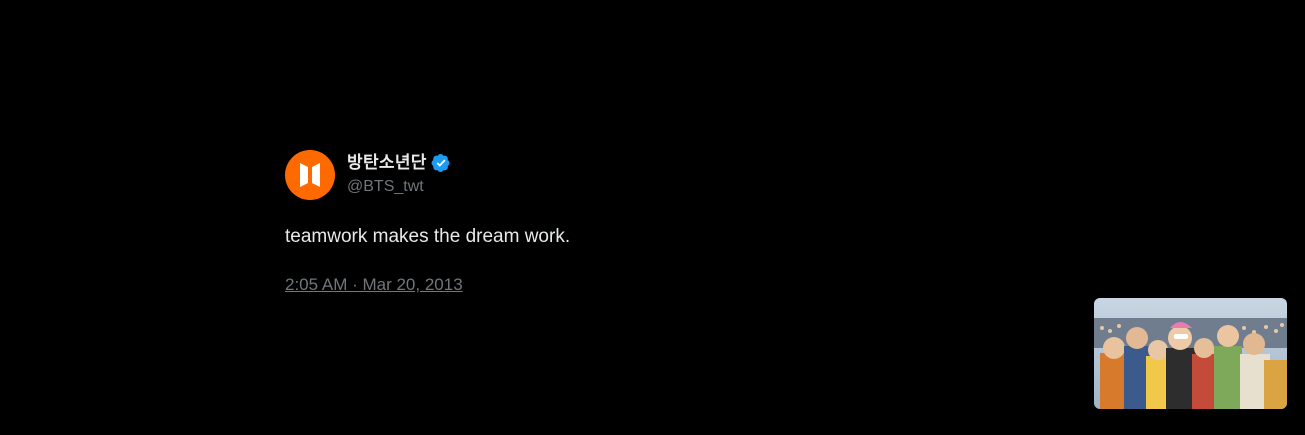  I want to click on bts-logo-icon, so click(310, 175).